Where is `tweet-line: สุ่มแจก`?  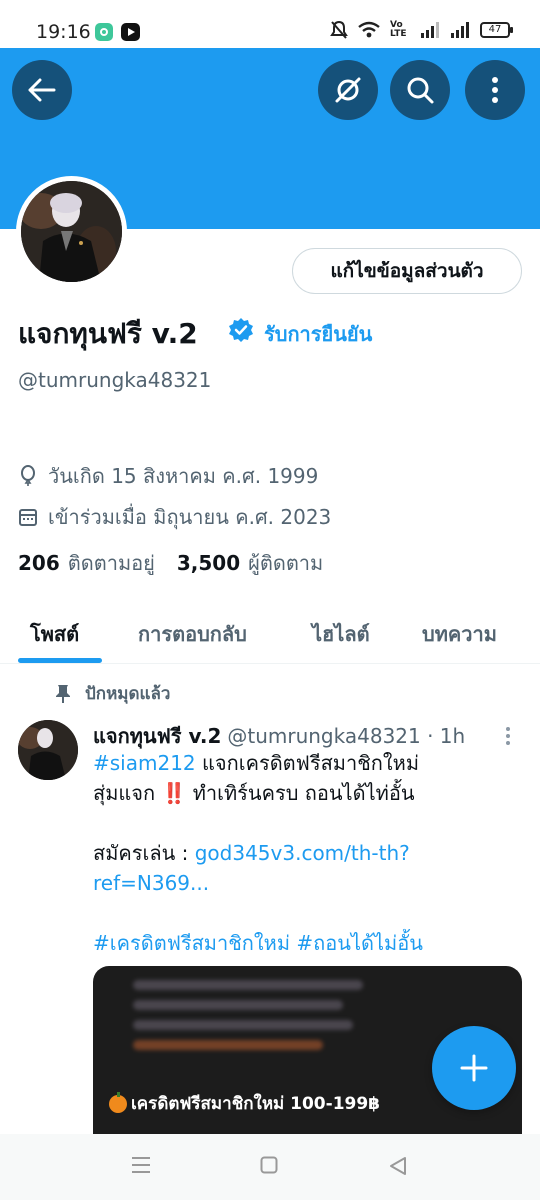
tweet-line: สุ่มแจก is located at coordinates (127, 793).